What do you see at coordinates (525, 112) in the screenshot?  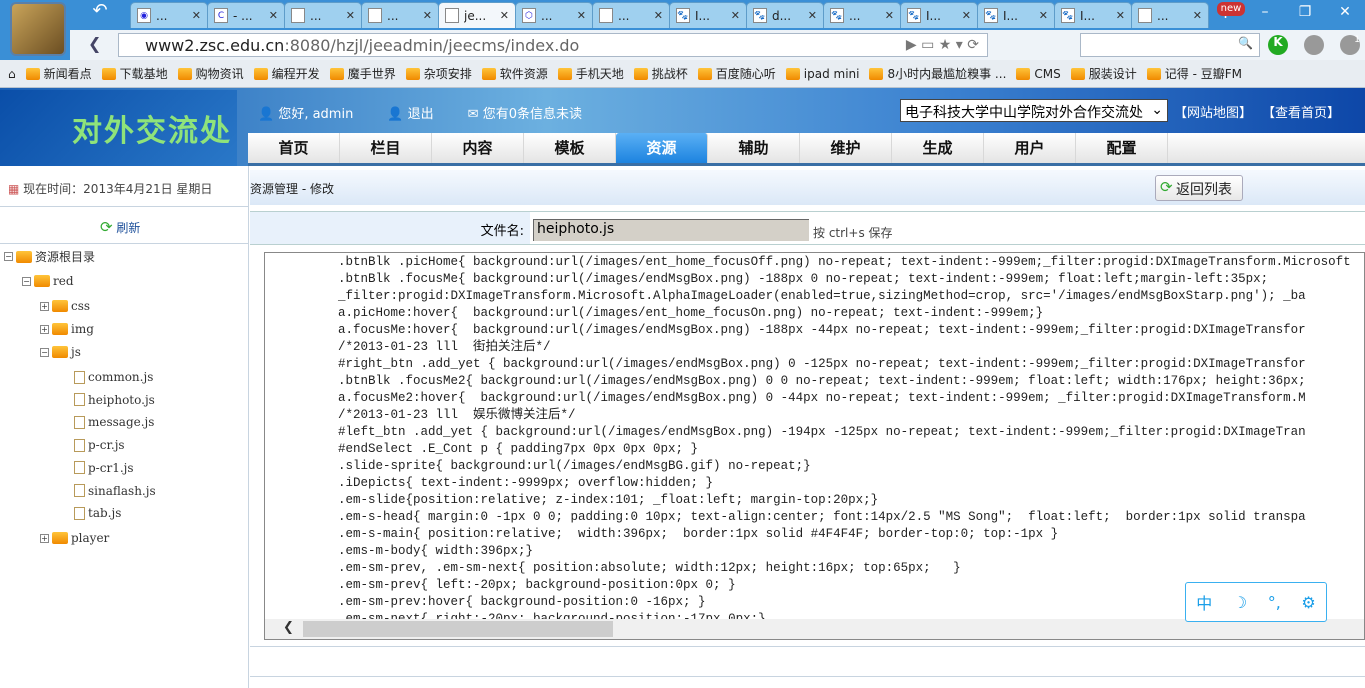 I see `messages-link: ✉ 您有0条信息未读` at bounding box center [525, 112].